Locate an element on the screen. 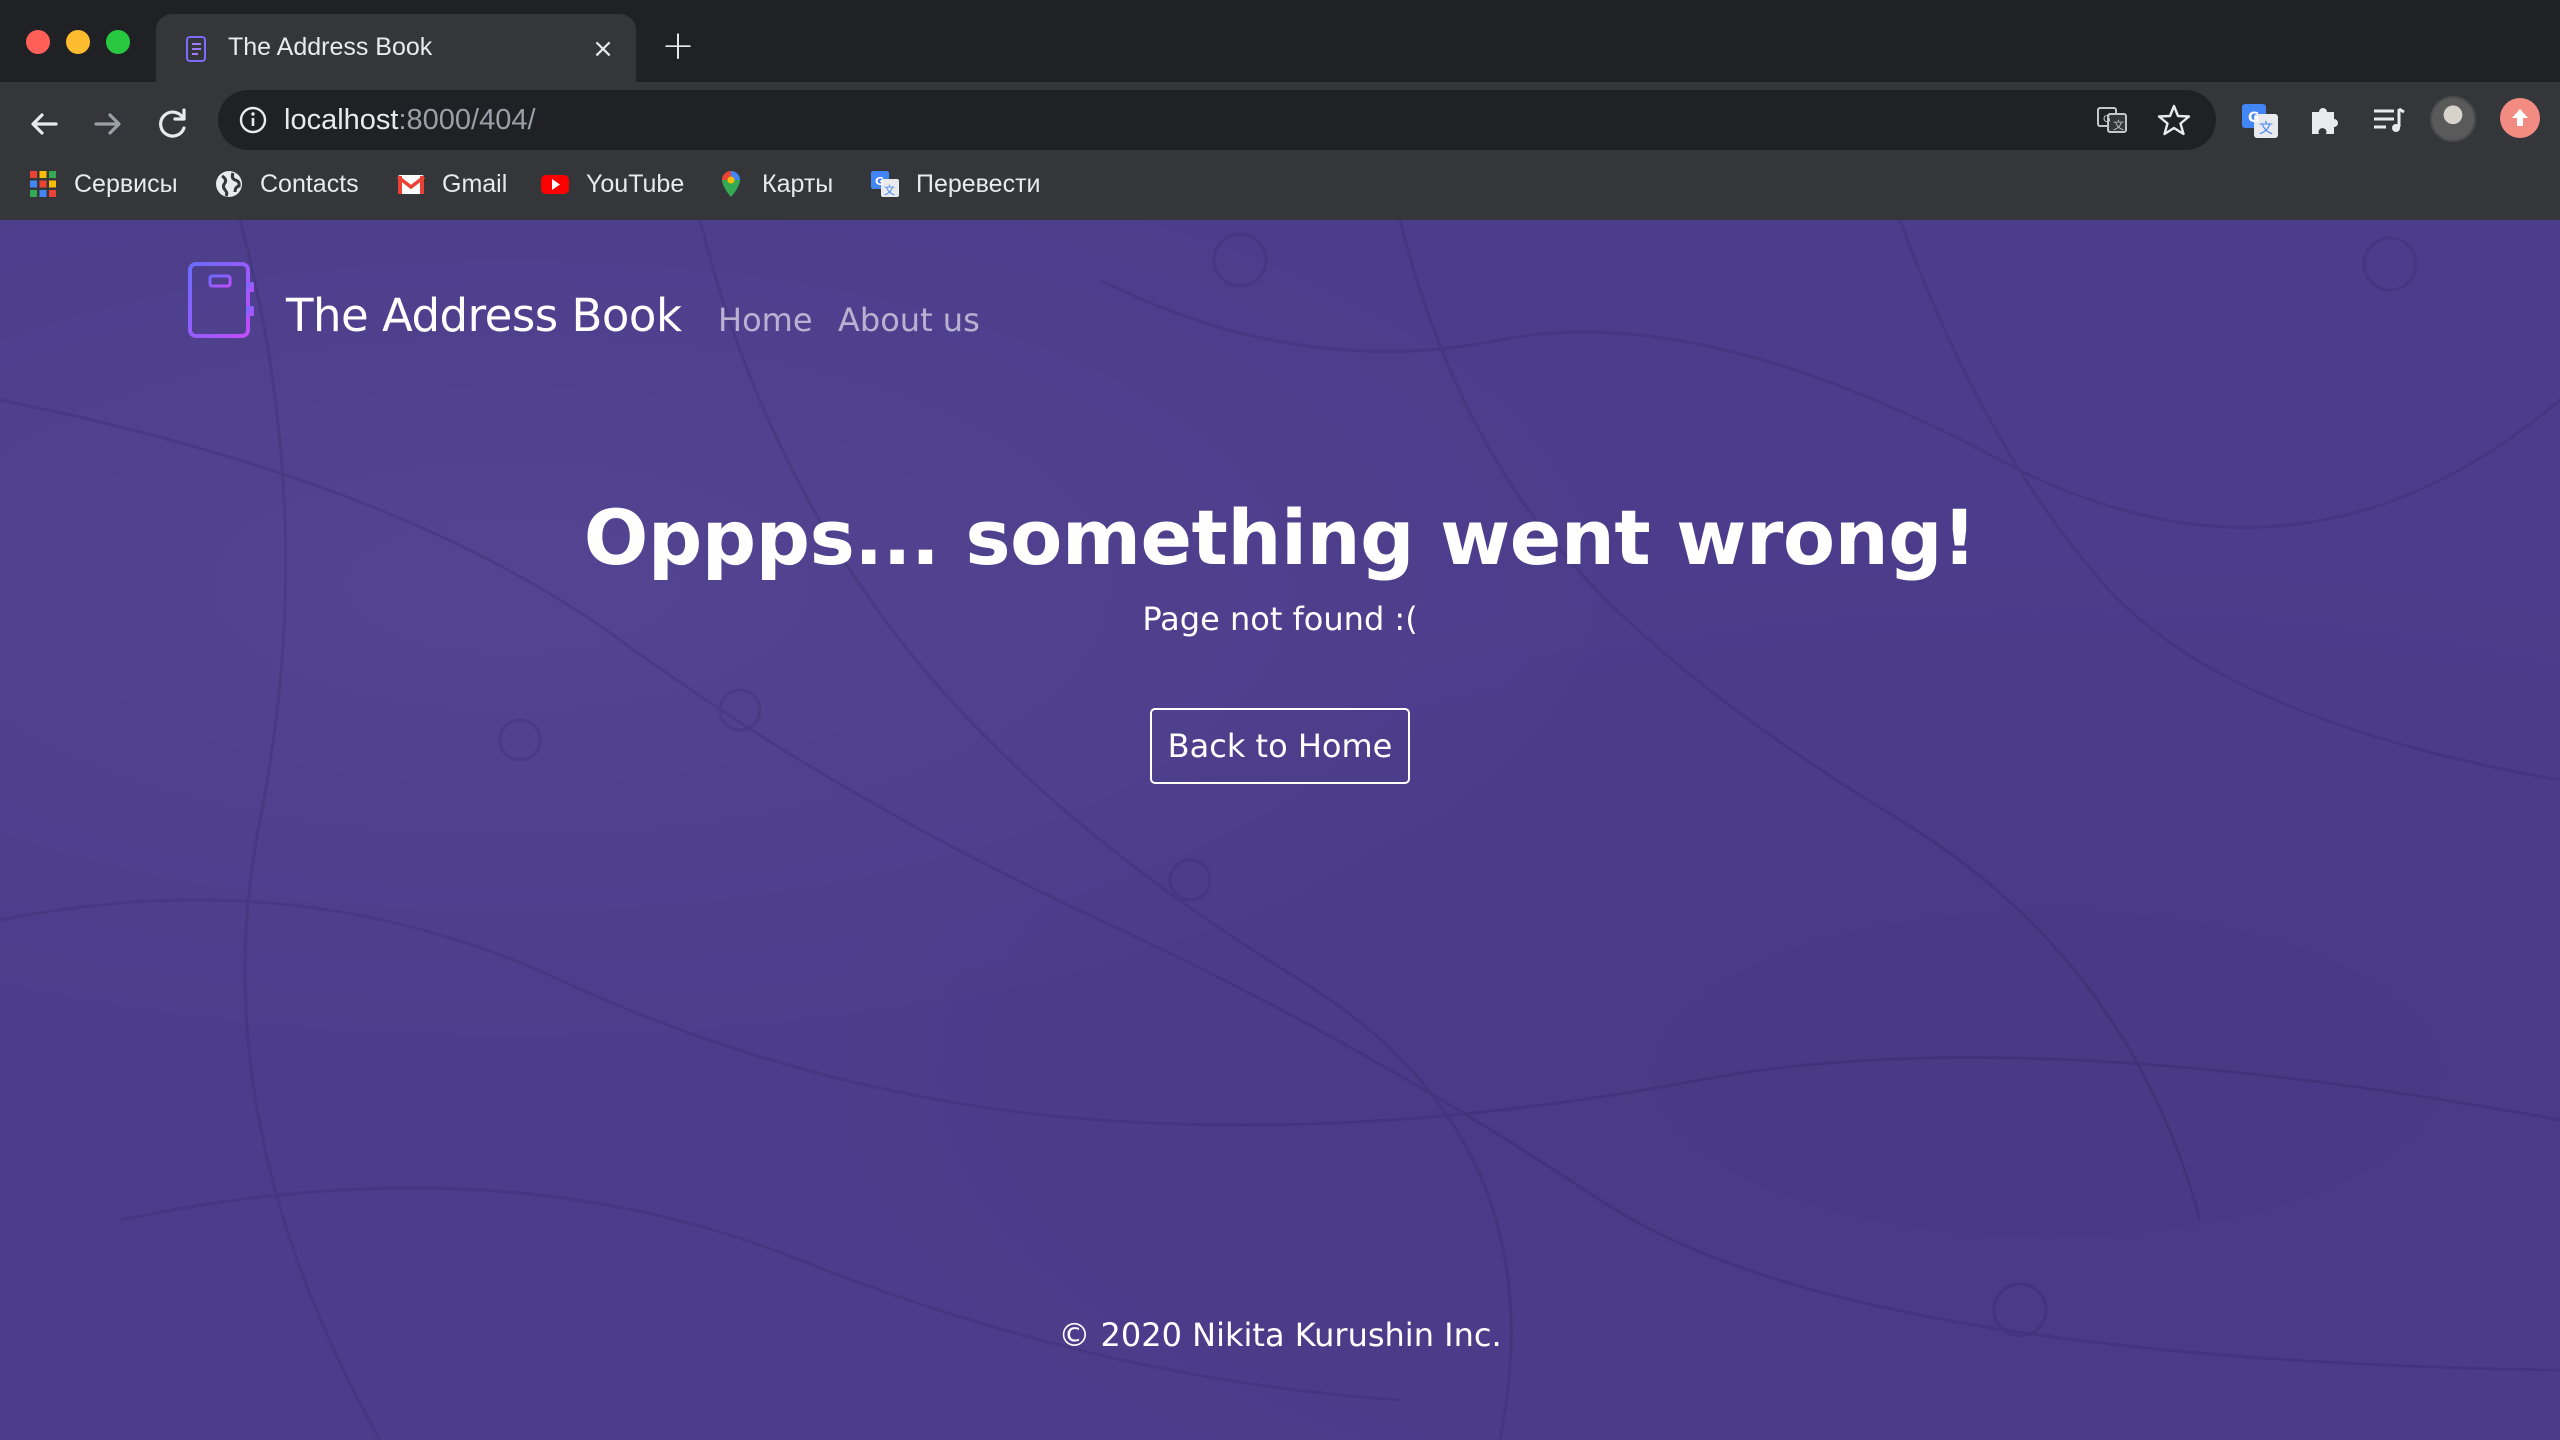  reload-icon is located at coordinates (172, 124).